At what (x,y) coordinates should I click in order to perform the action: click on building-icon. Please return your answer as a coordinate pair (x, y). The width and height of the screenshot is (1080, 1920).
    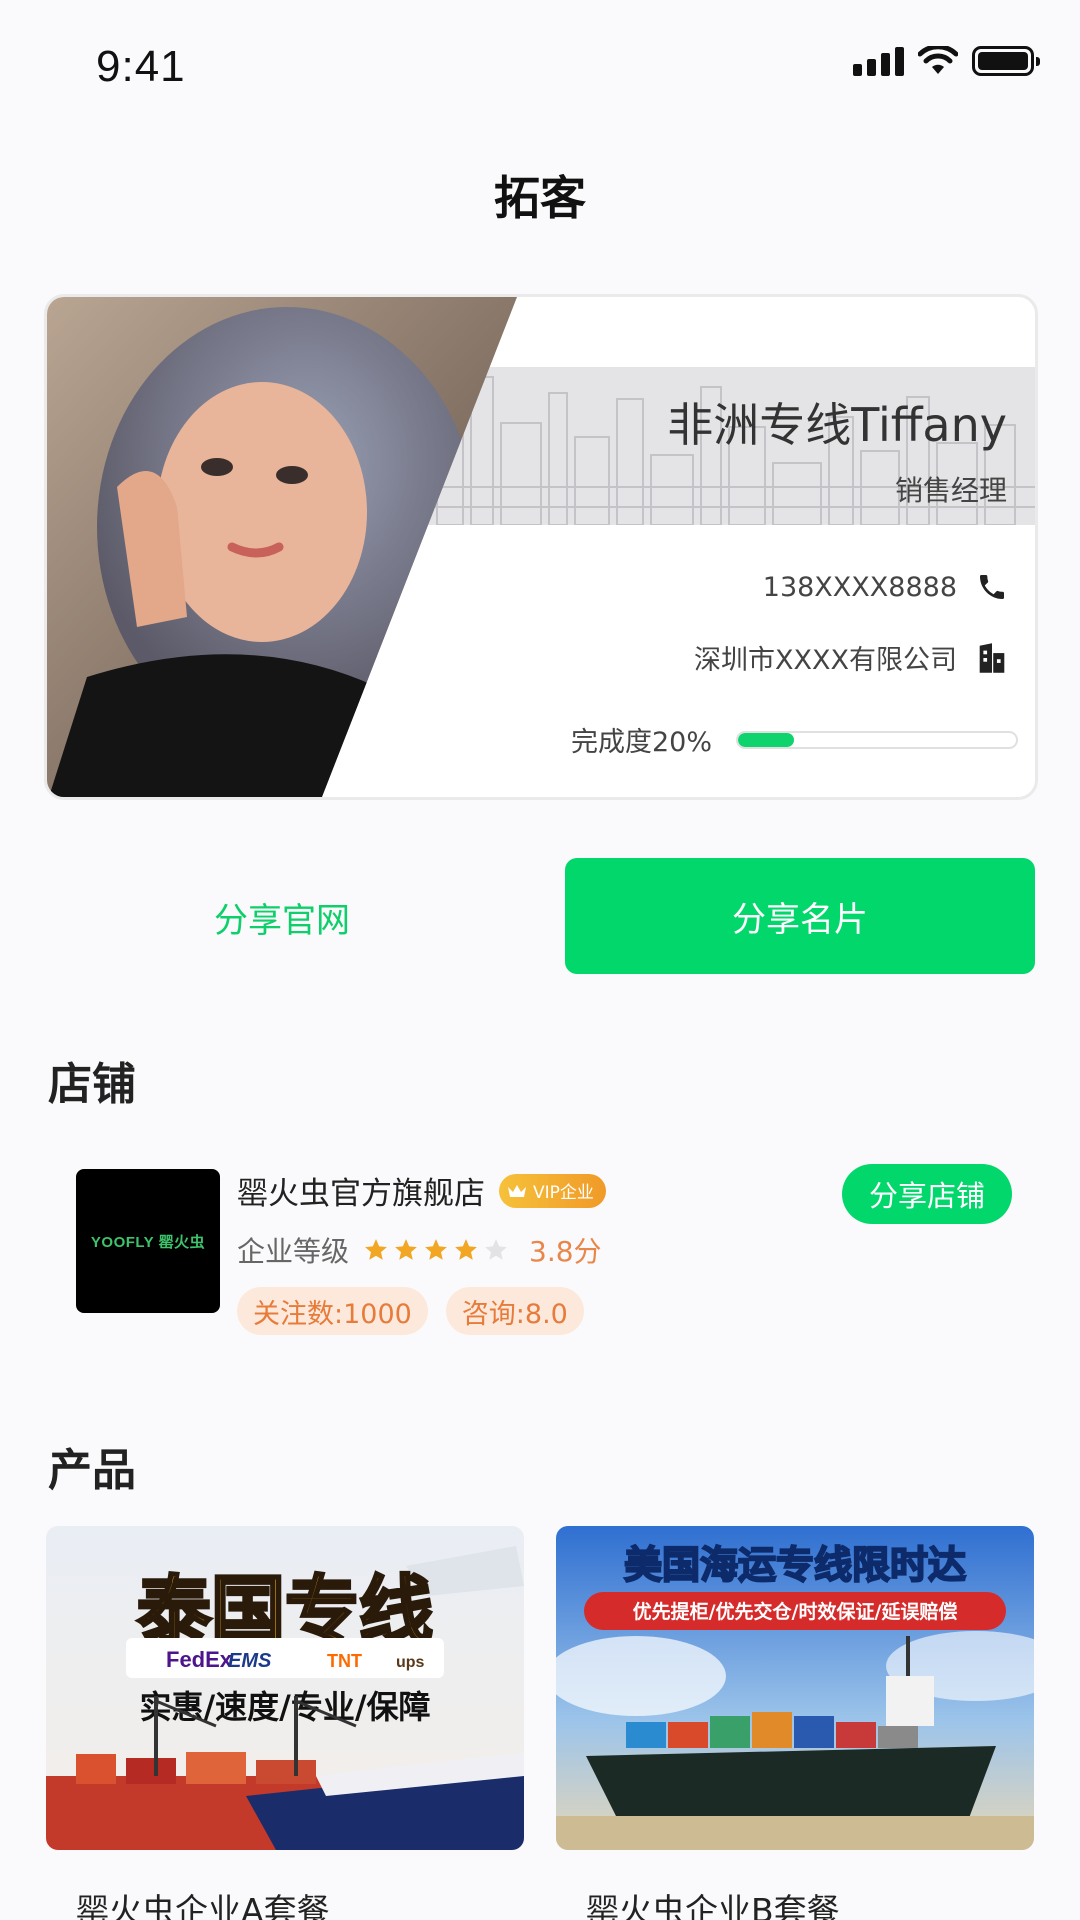
    Looking at the image, I should click on (992, 658).